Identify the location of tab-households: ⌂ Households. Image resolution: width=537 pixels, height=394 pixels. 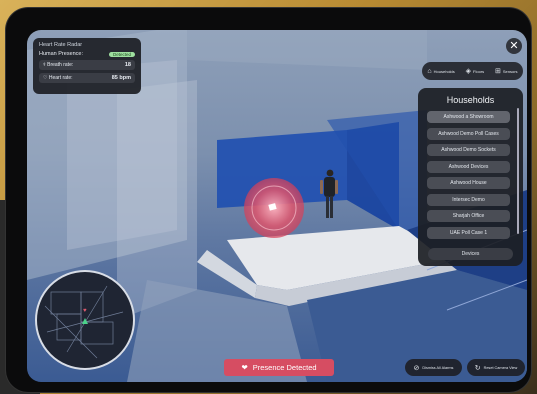
(440, 71).